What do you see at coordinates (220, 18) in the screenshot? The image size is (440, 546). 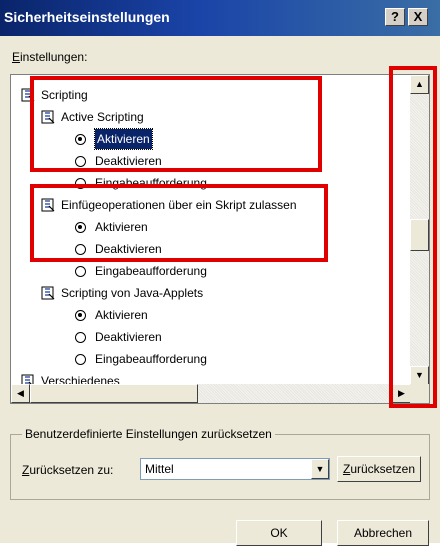 I see `title-bar: Sicherheitseinstellungen ? X` at bounding box center [220, 18].